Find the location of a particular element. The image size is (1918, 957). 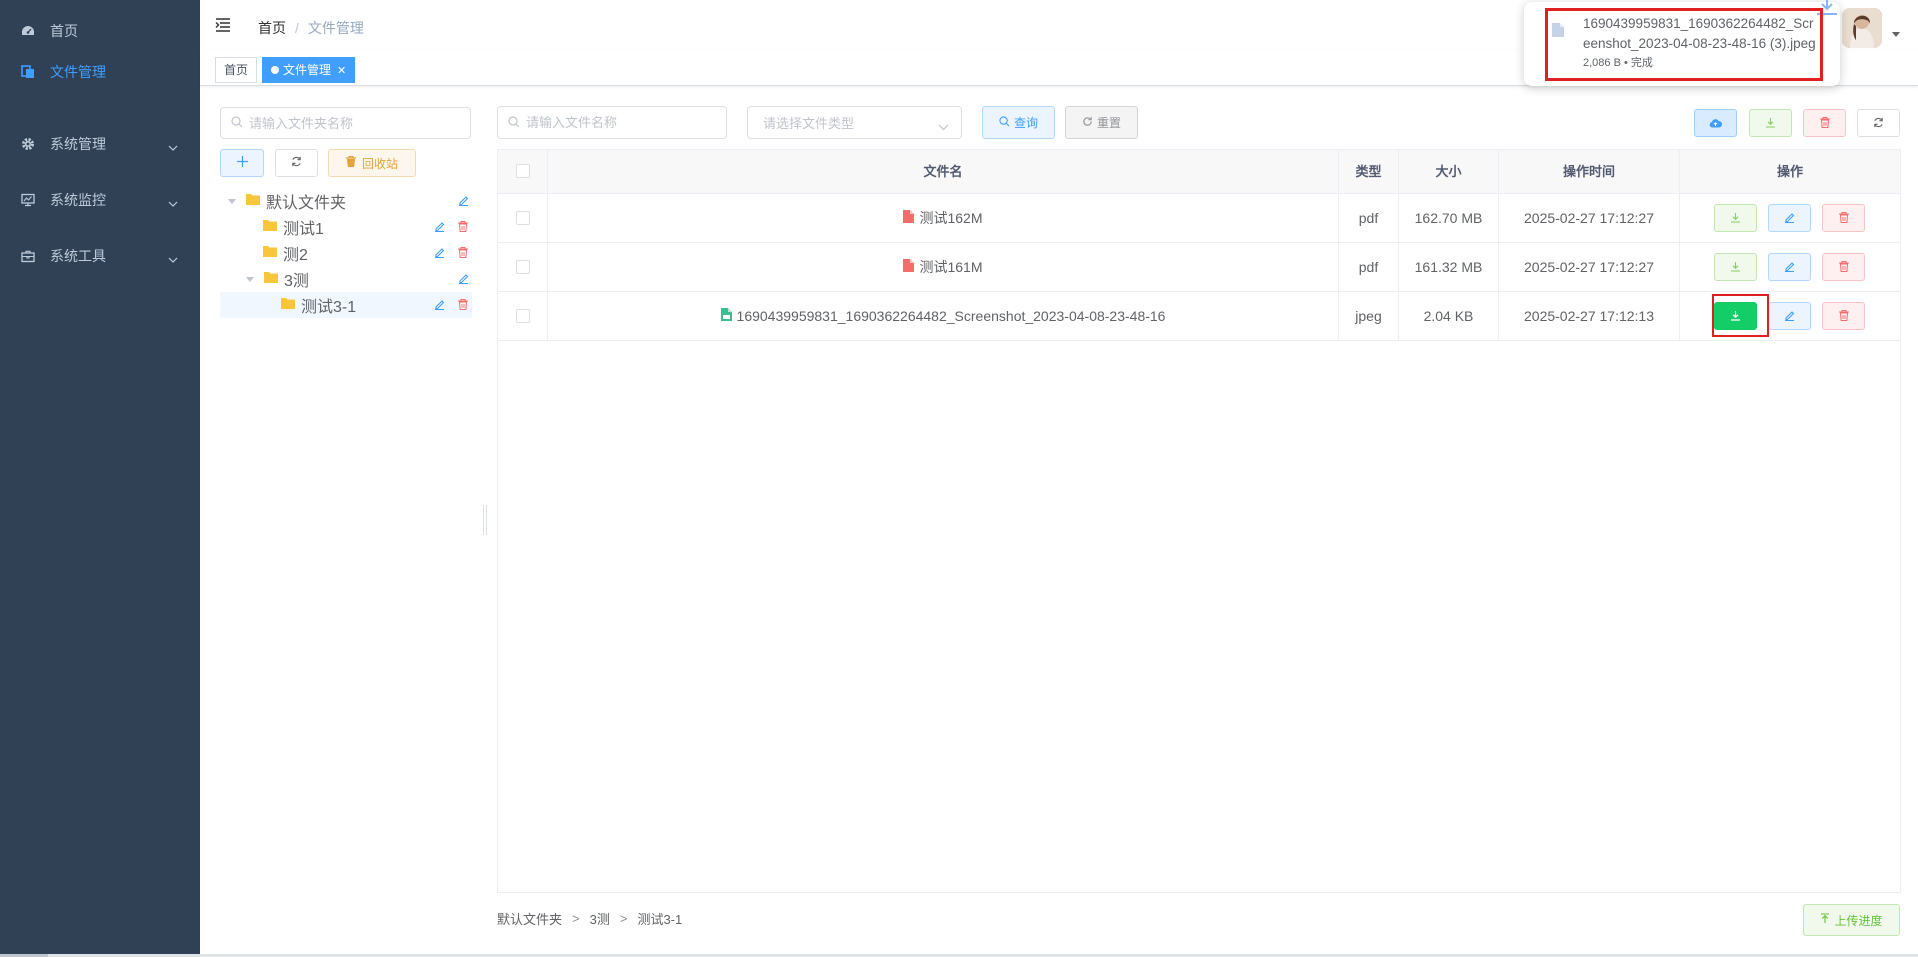

tree-node-label: 测试1 is located at coordinates (303, 229).